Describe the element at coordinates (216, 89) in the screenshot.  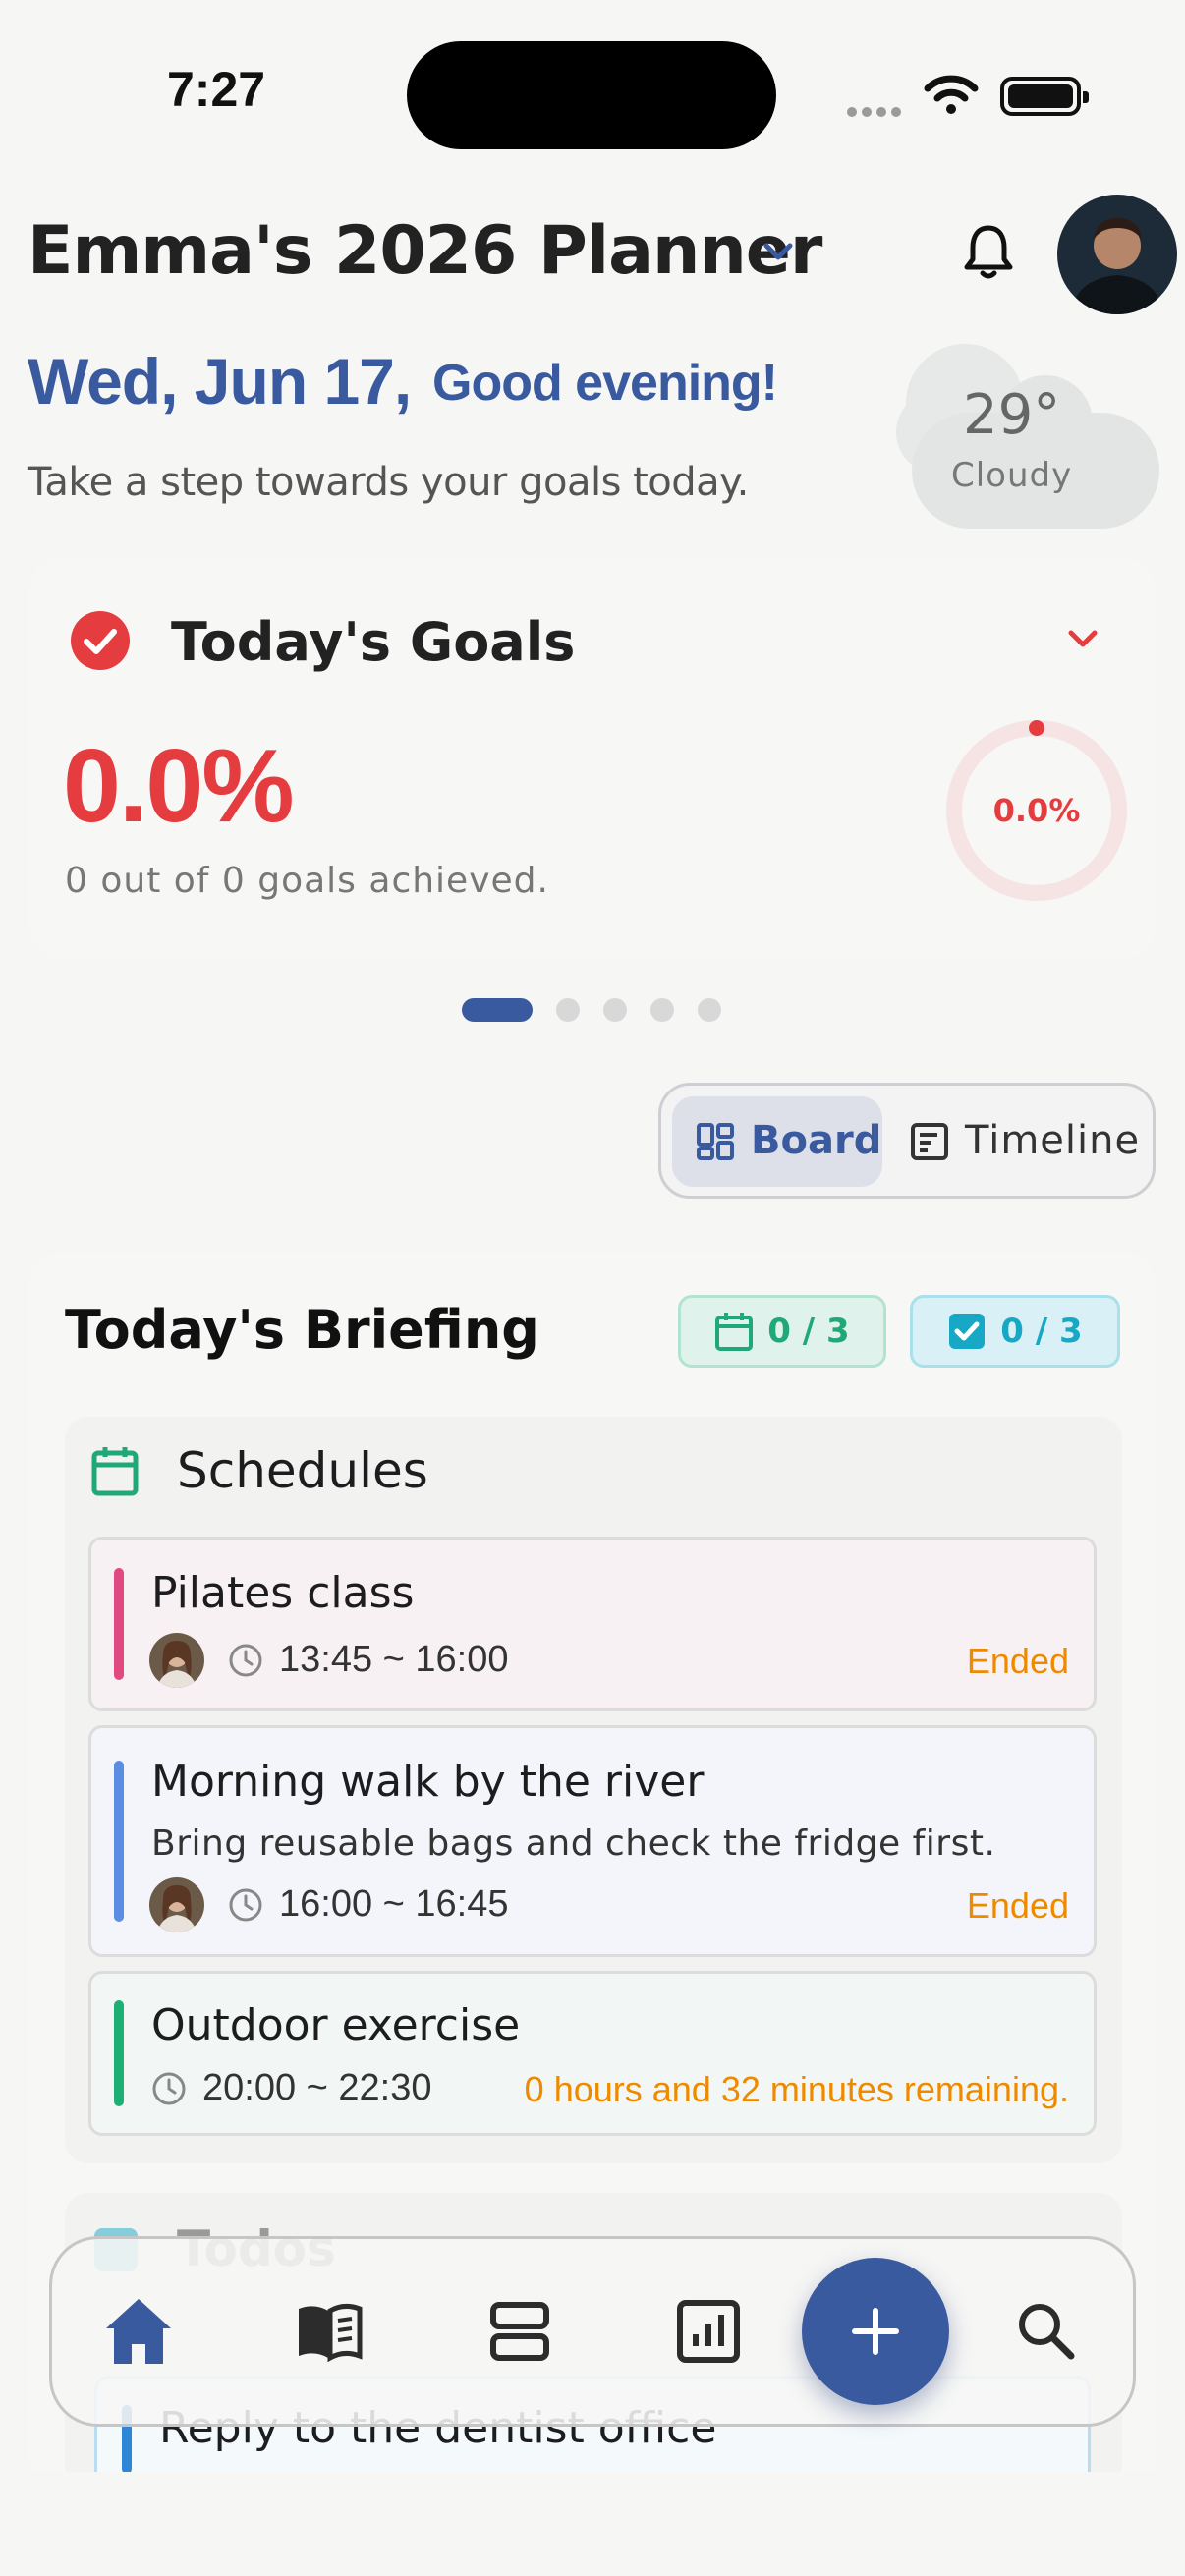
I see `status-time: 7:27` at that location.